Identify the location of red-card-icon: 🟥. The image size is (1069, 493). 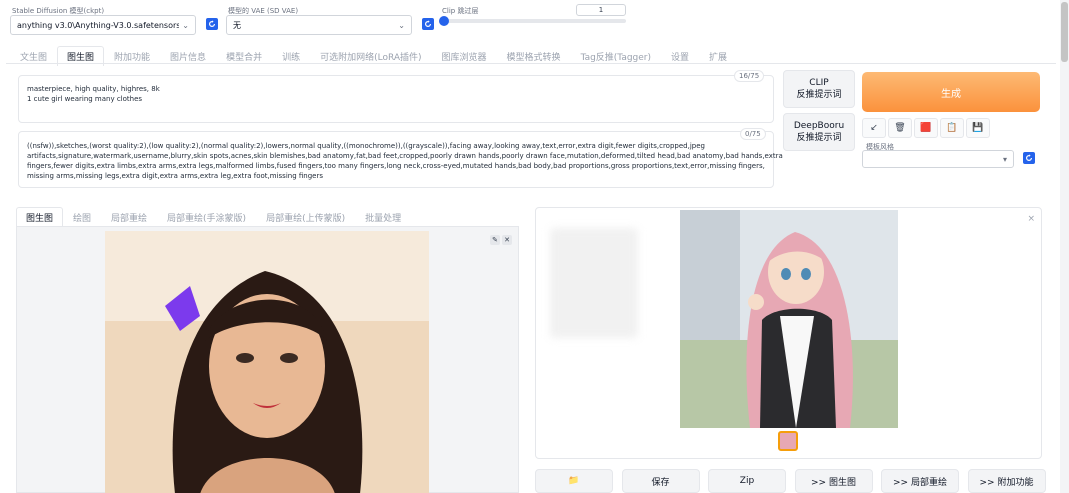
(926, 128).